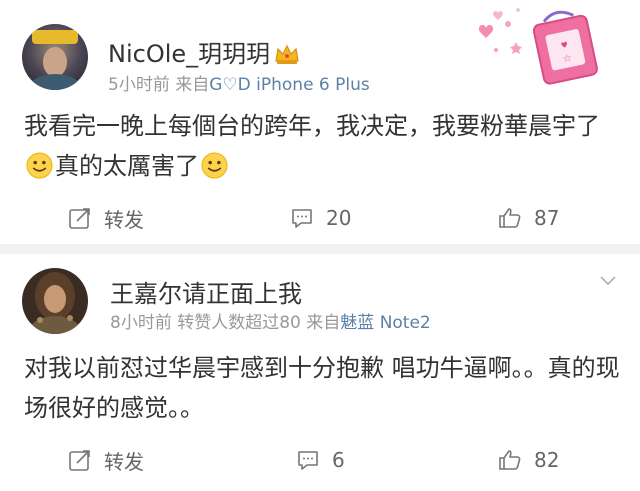 The height and width of the screenshot is (491, 640). Describe the element at coordinates (239, 323) in the screenshot. I see `repost-like-notice: 转赞人数超过80` at that location.